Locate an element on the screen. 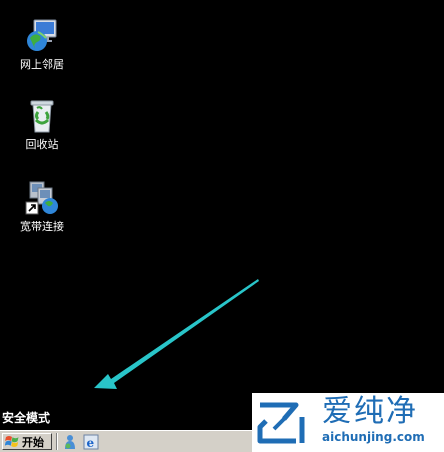  desktop-icon-broadband-connection: 宽带连接 is located at coordinates (42, 206).